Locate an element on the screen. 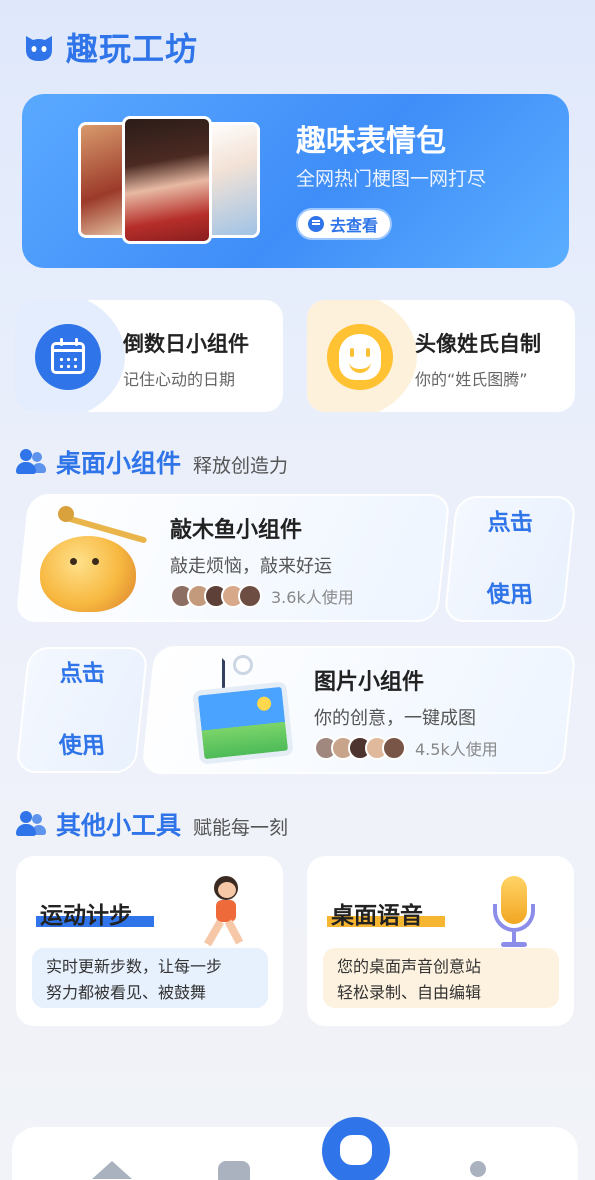  tool-description: 实时更新步数，让每一步 努力都被看见、被鼓舞 is located at coordinates (150, 978).